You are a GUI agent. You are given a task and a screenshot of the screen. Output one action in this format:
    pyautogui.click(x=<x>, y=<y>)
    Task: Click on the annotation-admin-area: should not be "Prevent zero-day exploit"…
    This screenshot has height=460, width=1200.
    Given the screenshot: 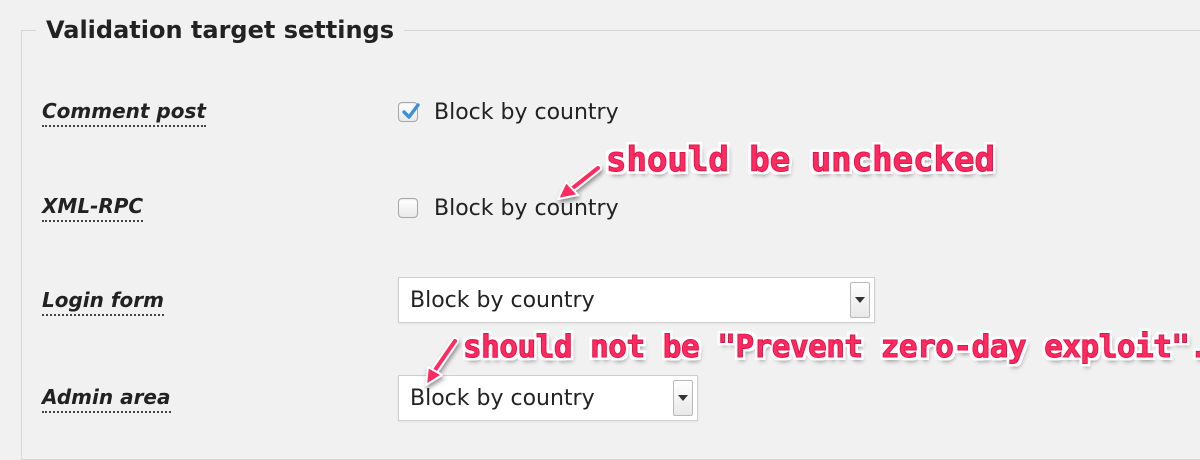 What is the action you would take?
    pyautogui.click(x=831, y=347)
    